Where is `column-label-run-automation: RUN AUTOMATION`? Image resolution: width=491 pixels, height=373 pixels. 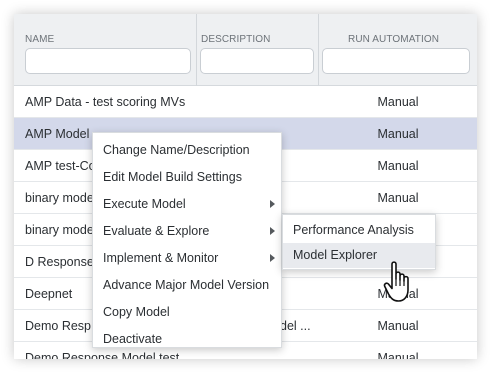
column-label-run-automation: RUN AUTOMATION is located at coordinates (394, 39).